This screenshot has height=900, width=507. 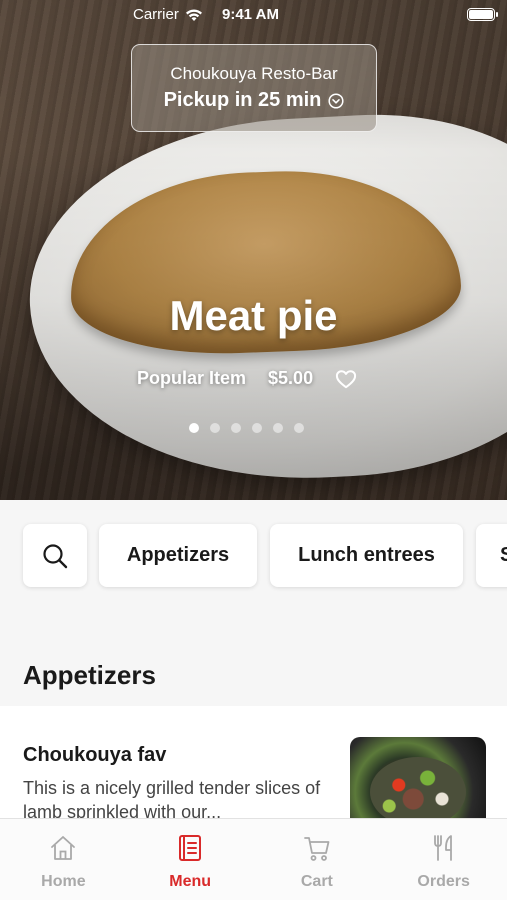 I want to click on featured-item-title: Meat pie, so click(x=253, y=315).